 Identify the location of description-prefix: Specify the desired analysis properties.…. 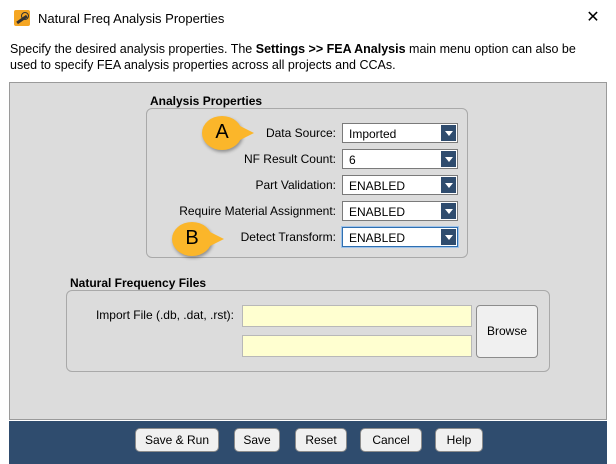
(133, 49).